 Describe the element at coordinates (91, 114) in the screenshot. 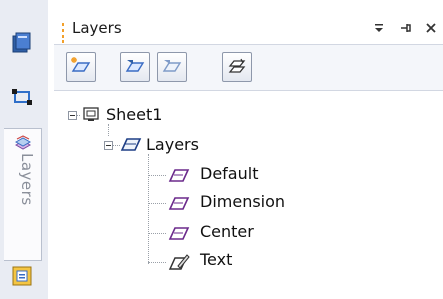

I see `sheet-icon` at that location.